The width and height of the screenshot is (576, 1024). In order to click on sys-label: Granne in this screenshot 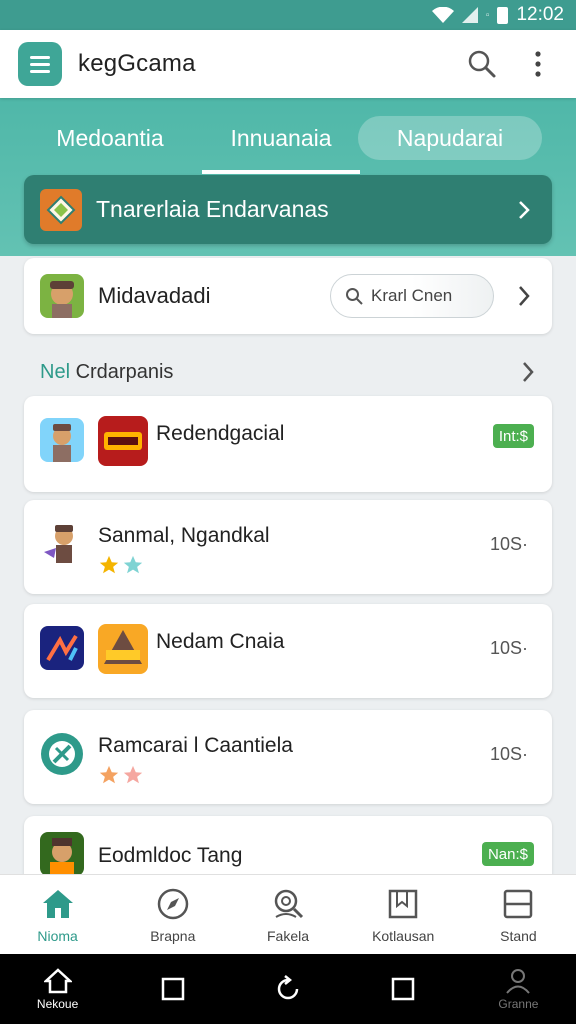, I will do `click(518, 1003)`.